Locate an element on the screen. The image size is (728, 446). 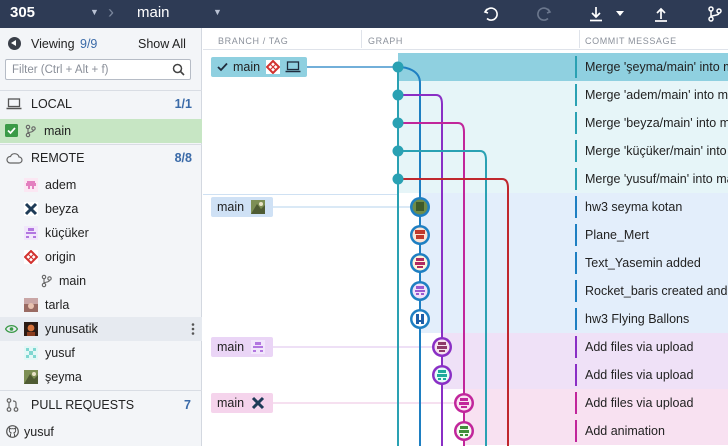
remote-item-label: adem is located at coordinates (61, 185).